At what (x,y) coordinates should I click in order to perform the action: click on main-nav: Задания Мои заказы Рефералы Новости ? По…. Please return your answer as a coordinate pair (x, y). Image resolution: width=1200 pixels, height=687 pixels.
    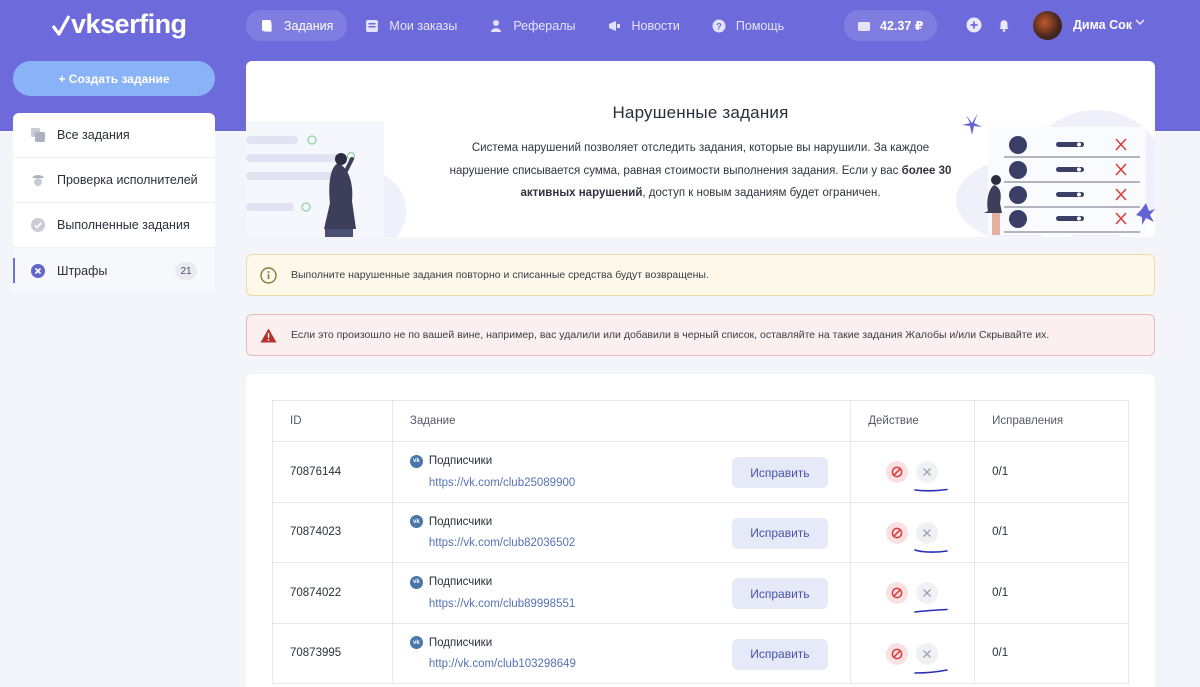
    Looking at the image, I should click on (524, 25).